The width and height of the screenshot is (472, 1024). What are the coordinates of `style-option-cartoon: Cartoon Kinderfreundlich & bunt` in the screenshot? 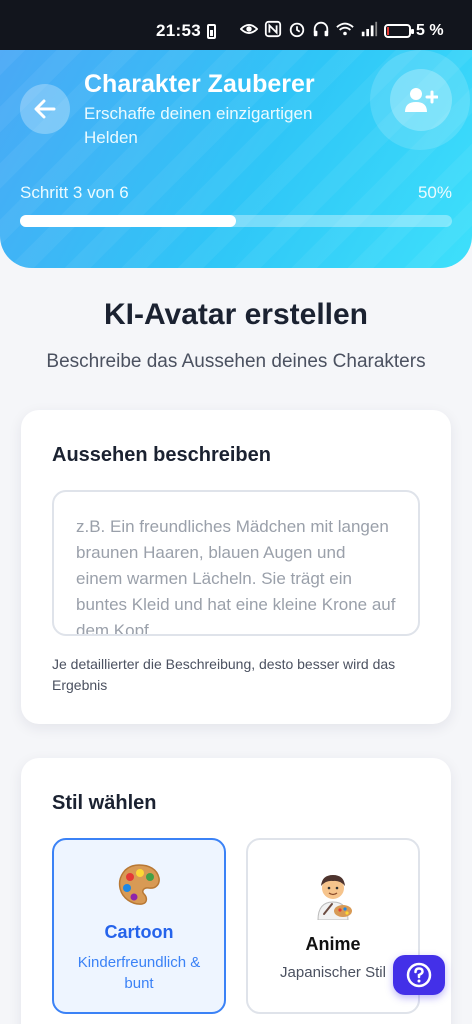 It's located at (139, 926).